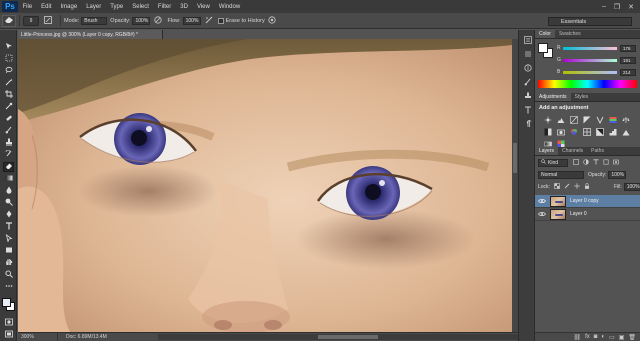 This screenshot has height=341, width=640. I want to click on opacity-input: 100%, so click(141, 20).